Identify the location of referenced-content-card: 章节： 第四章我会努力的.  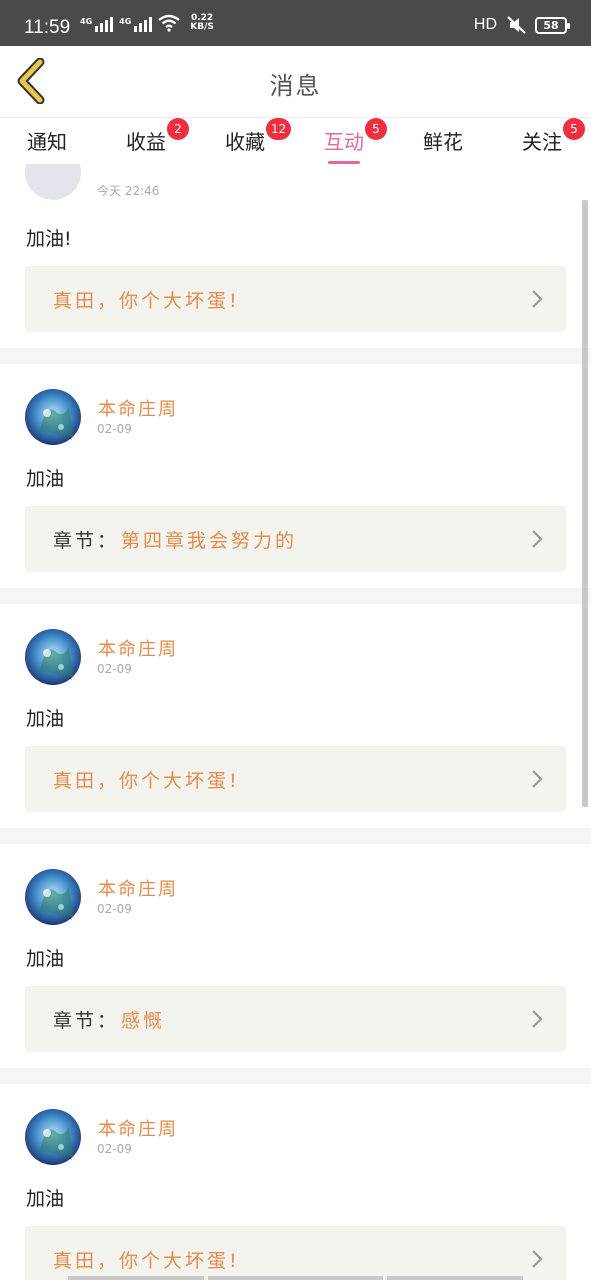
(295, 539).